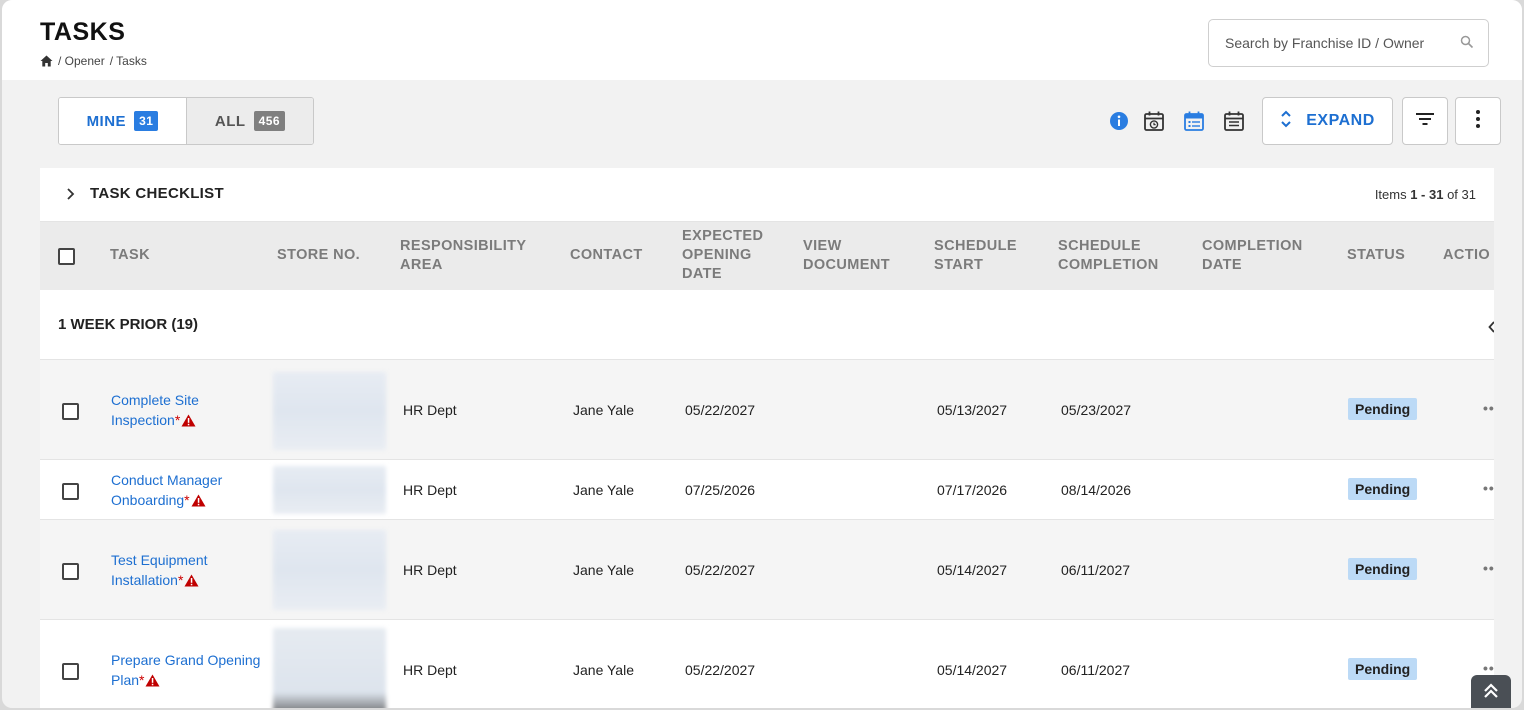 This screenshot has width=1524, height=710. What do you see at coordinates (128, 61) in the screenshot?
I see `breadcrumb-tasks: / Tasks` at bounding box center [128, 61].